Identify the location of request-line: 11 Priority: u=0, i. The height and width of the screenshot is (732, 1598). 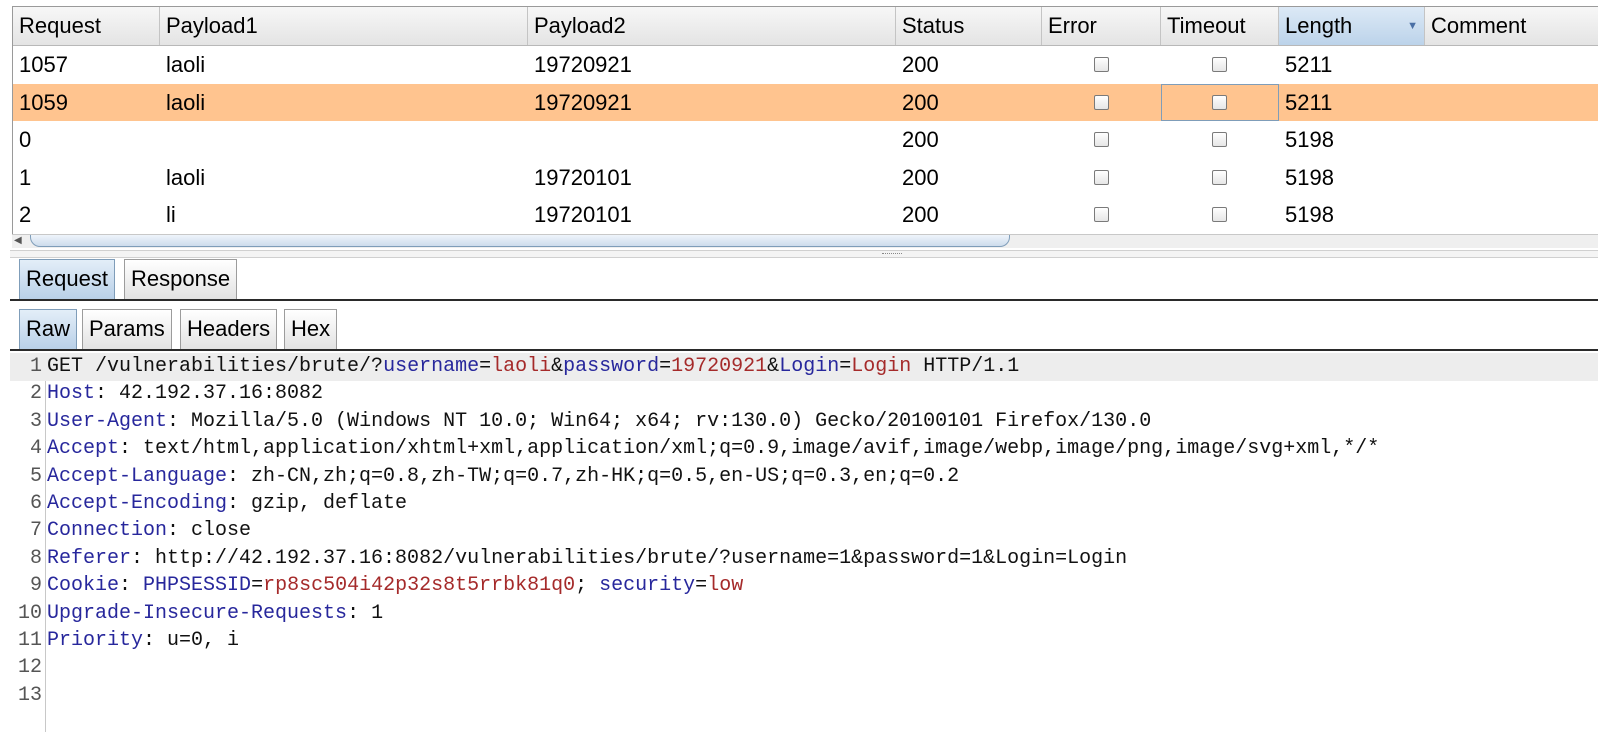
(804, 641).